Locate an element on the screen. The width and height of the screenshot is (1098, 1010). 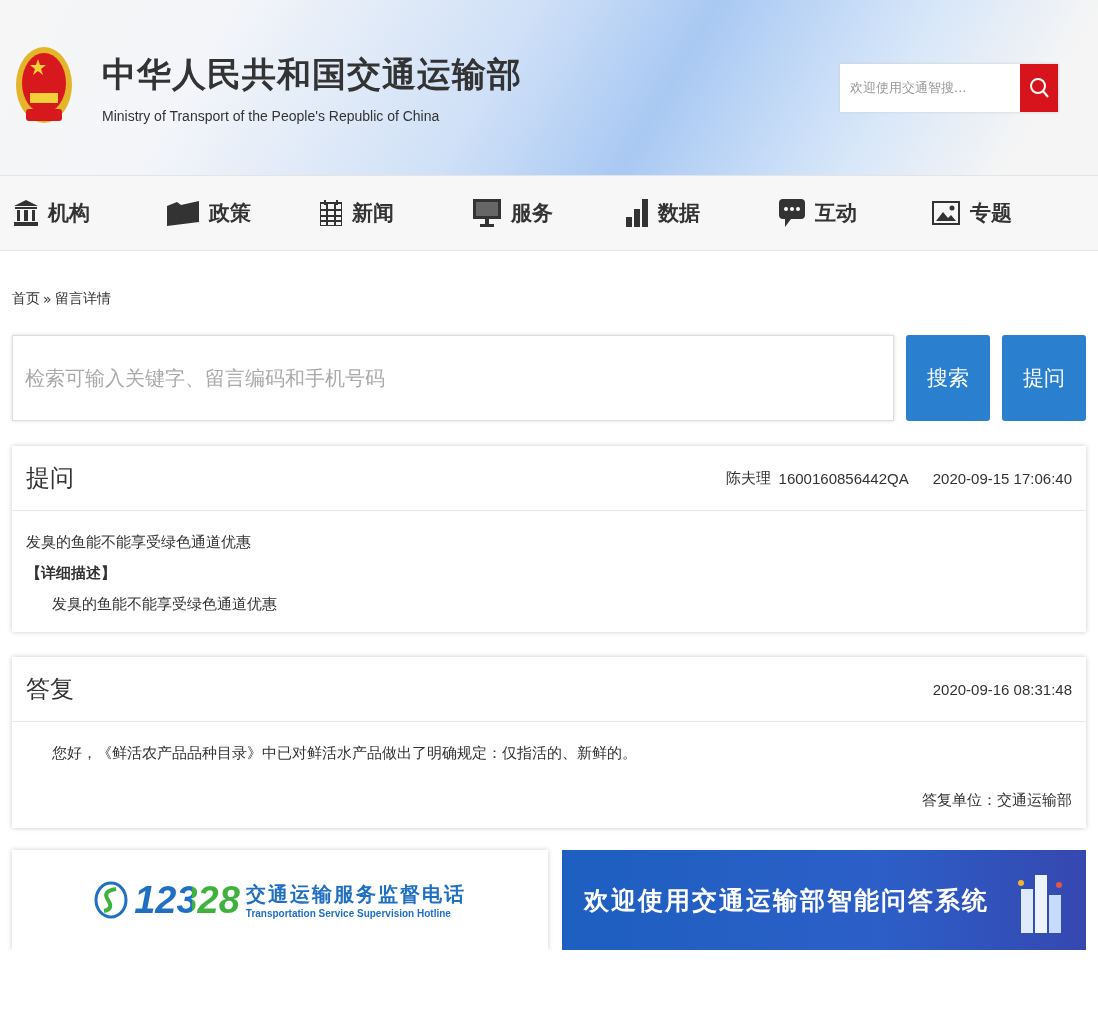
card-title: 答复 is located at coordinates (50, 689).